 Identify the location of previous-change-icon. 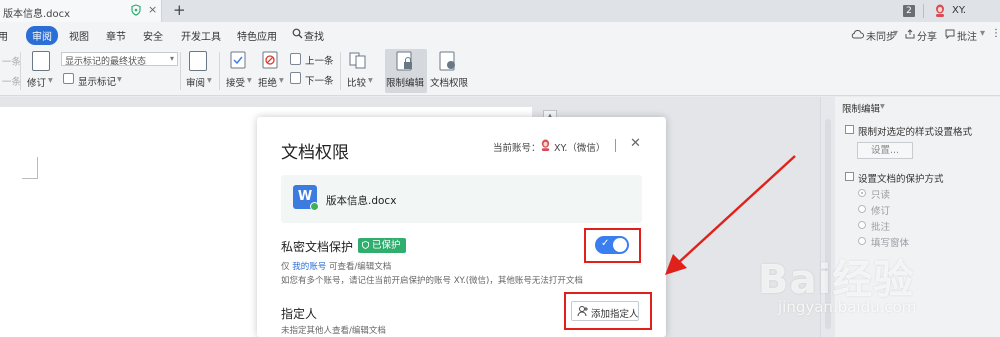
(295, 59).